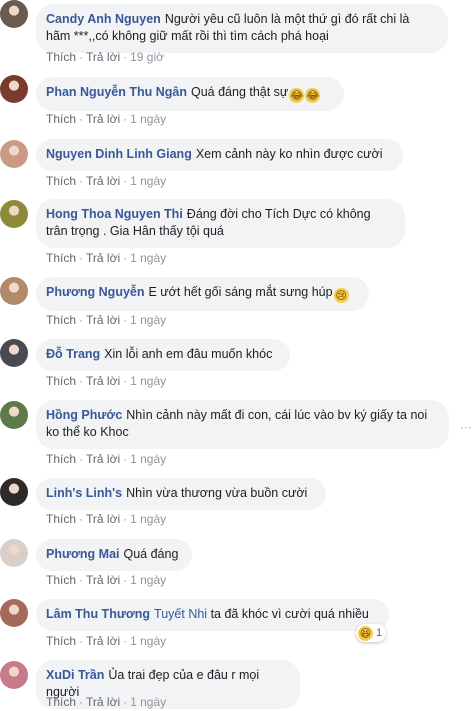  Describe the element at coordinates (240, 292) in the screenshot. I see `comment-text: E ướt hết gối sáng mắt sưng húp` at that location.